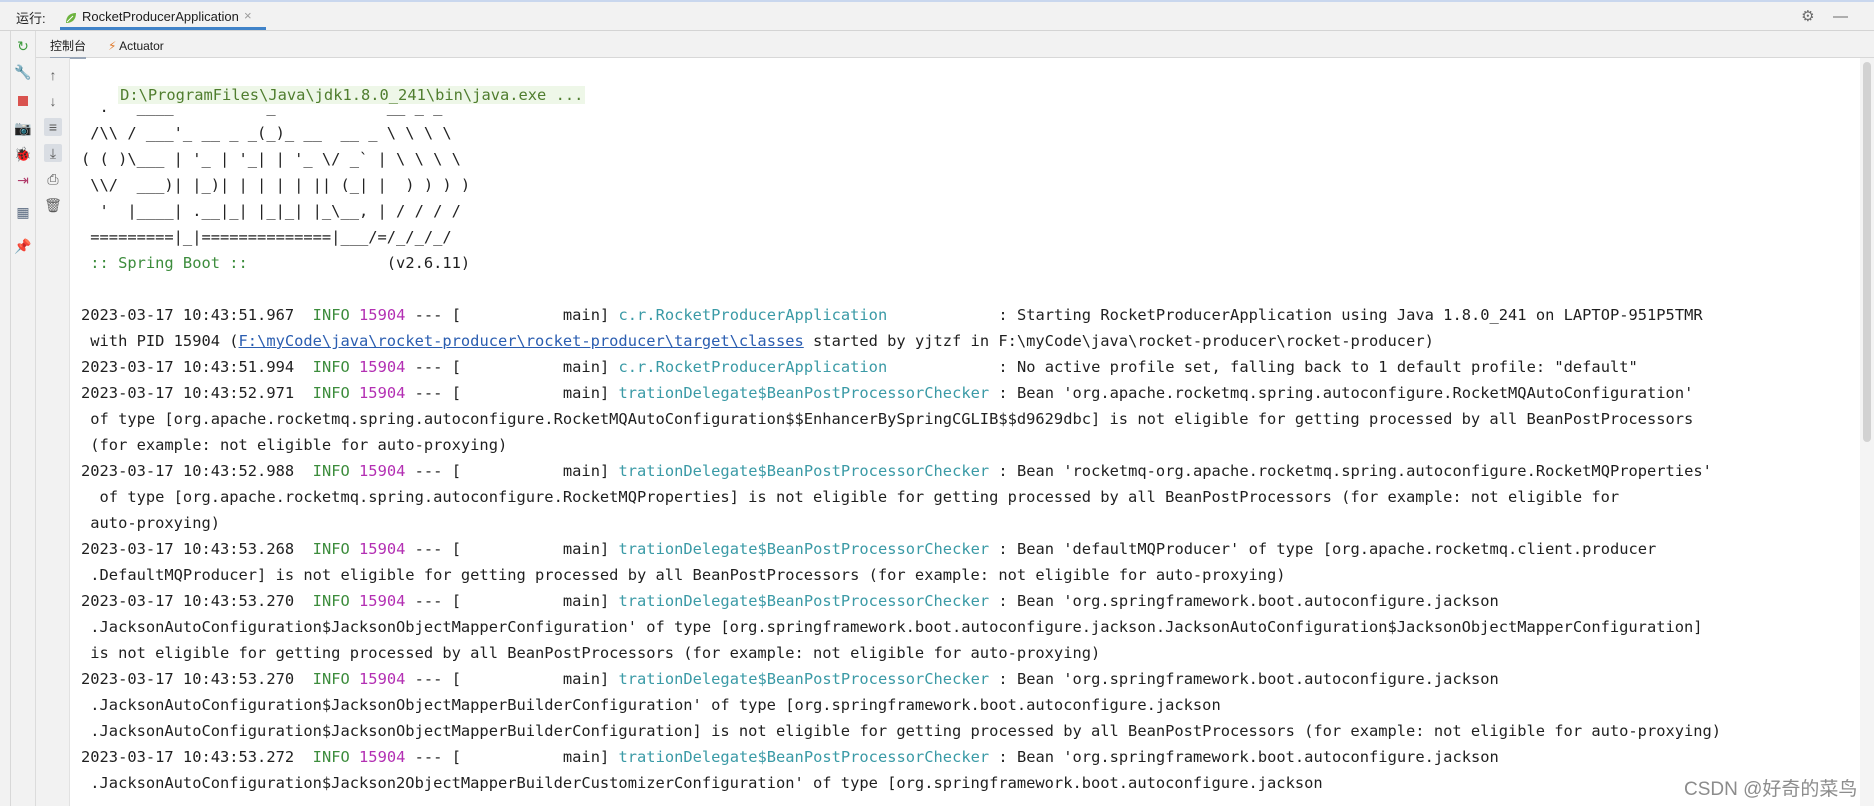 This screenshot has width=1874, height=806. I want to click on camera-icon: 📷, so click(23, 128).